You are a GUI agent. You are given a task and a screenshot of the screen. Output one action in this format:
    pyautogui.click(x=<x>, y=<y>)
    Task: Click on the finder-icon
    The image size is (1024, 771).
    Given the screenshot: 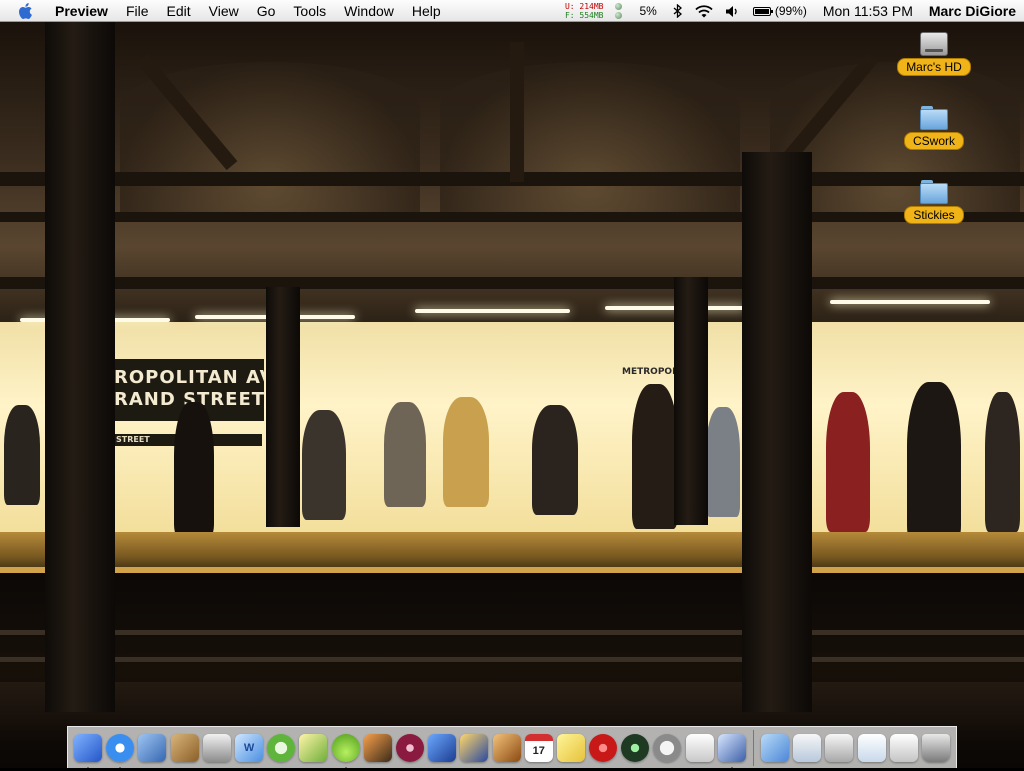 What is the action you would take?
    pyautogui.click(x=88, y=752)
    